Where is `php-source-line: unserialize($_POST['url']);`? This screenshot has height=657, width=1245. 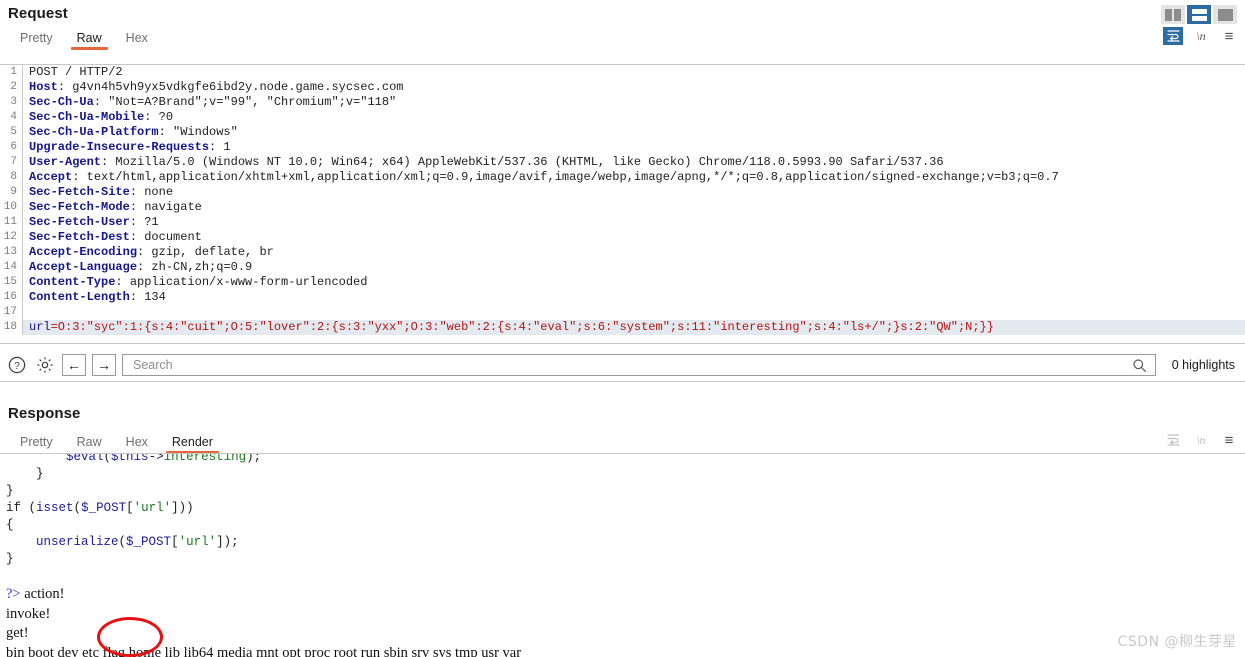 php-source-line: unserialize($_POST['url']); is located at coordinates (137, 542).